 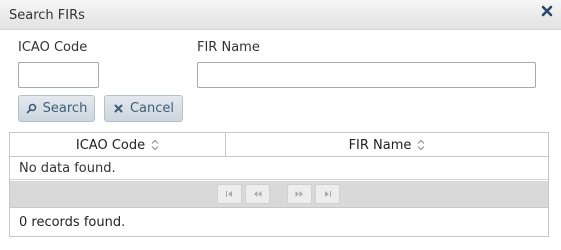 What do you see at coordinates (228, 47) in the screenshot?
I see `fir-name-label: FIR Name` at bounding box center [228, 47].